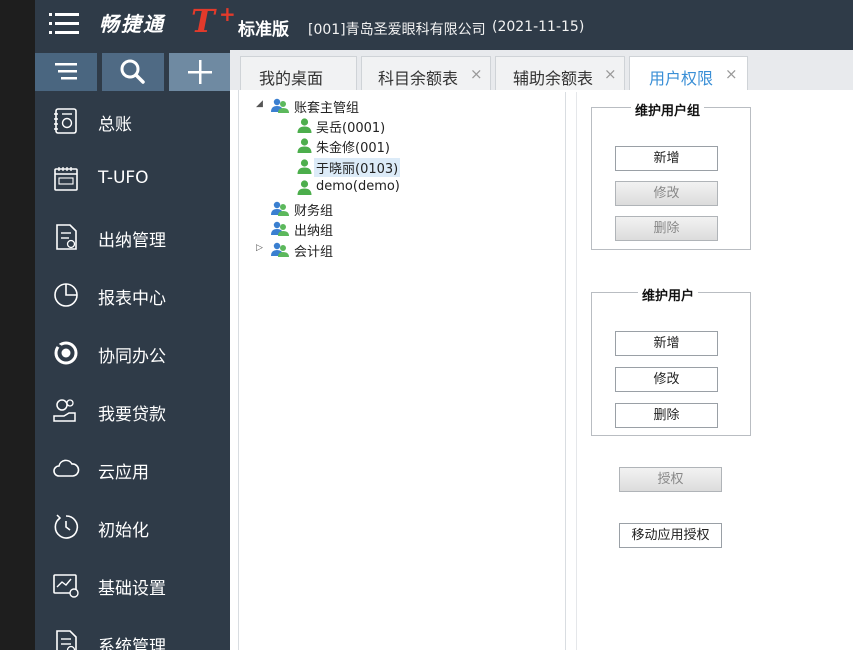 The width and height of the screenshot is (853, 650). What do you see at coordinates (132, 299) in the screenshot?
I see `sidebar-item-label: 报表中心` at bounding box center [132, 299].